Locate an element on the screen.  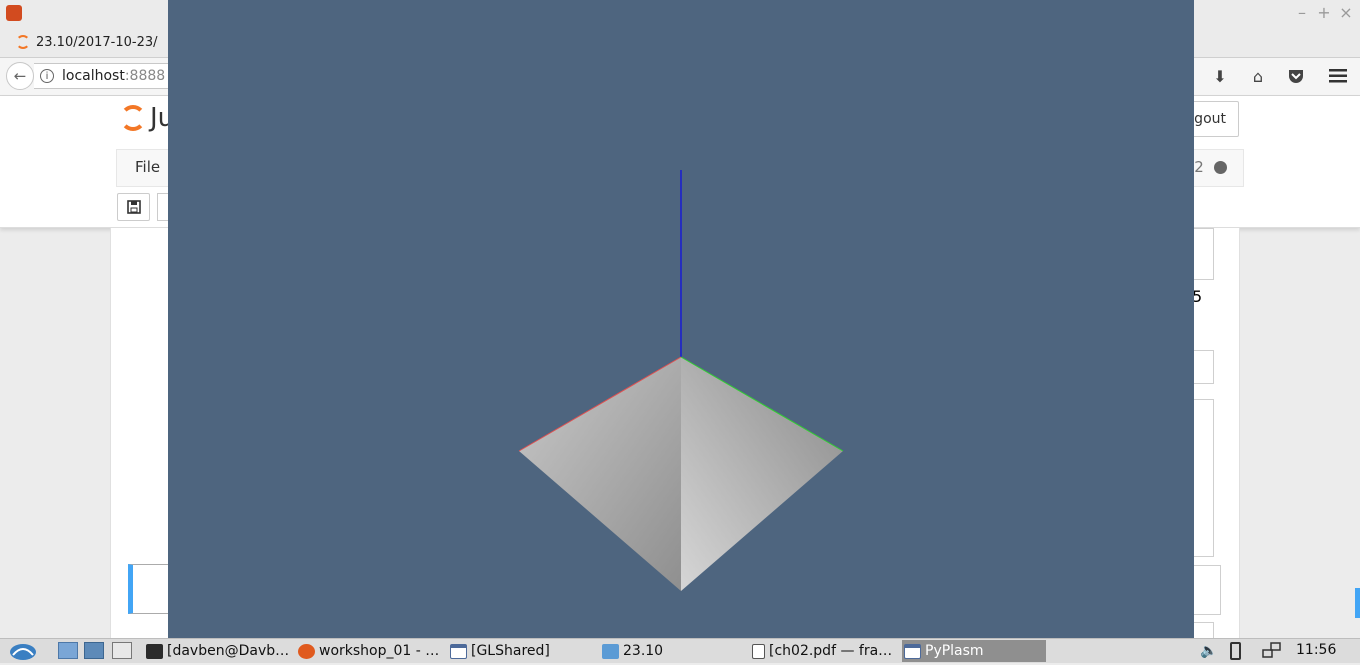
scroll-marker is located at coordinates (1357, 603).